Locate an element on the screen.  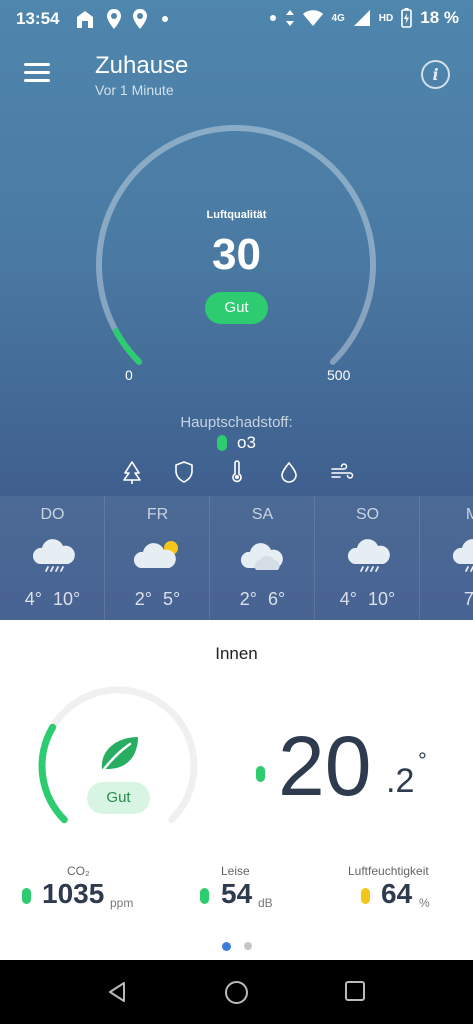
forecast-row: DO 4° 10° FR 2° 5° SA 2° 6° SO 4° 10° M 7° is located at coordinates (236, 558).